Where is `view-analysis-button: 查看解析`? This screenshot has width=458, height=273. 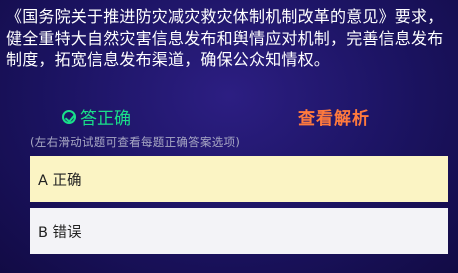
view-analysis-button: 查看解析 is located at coordinates (334, 116).